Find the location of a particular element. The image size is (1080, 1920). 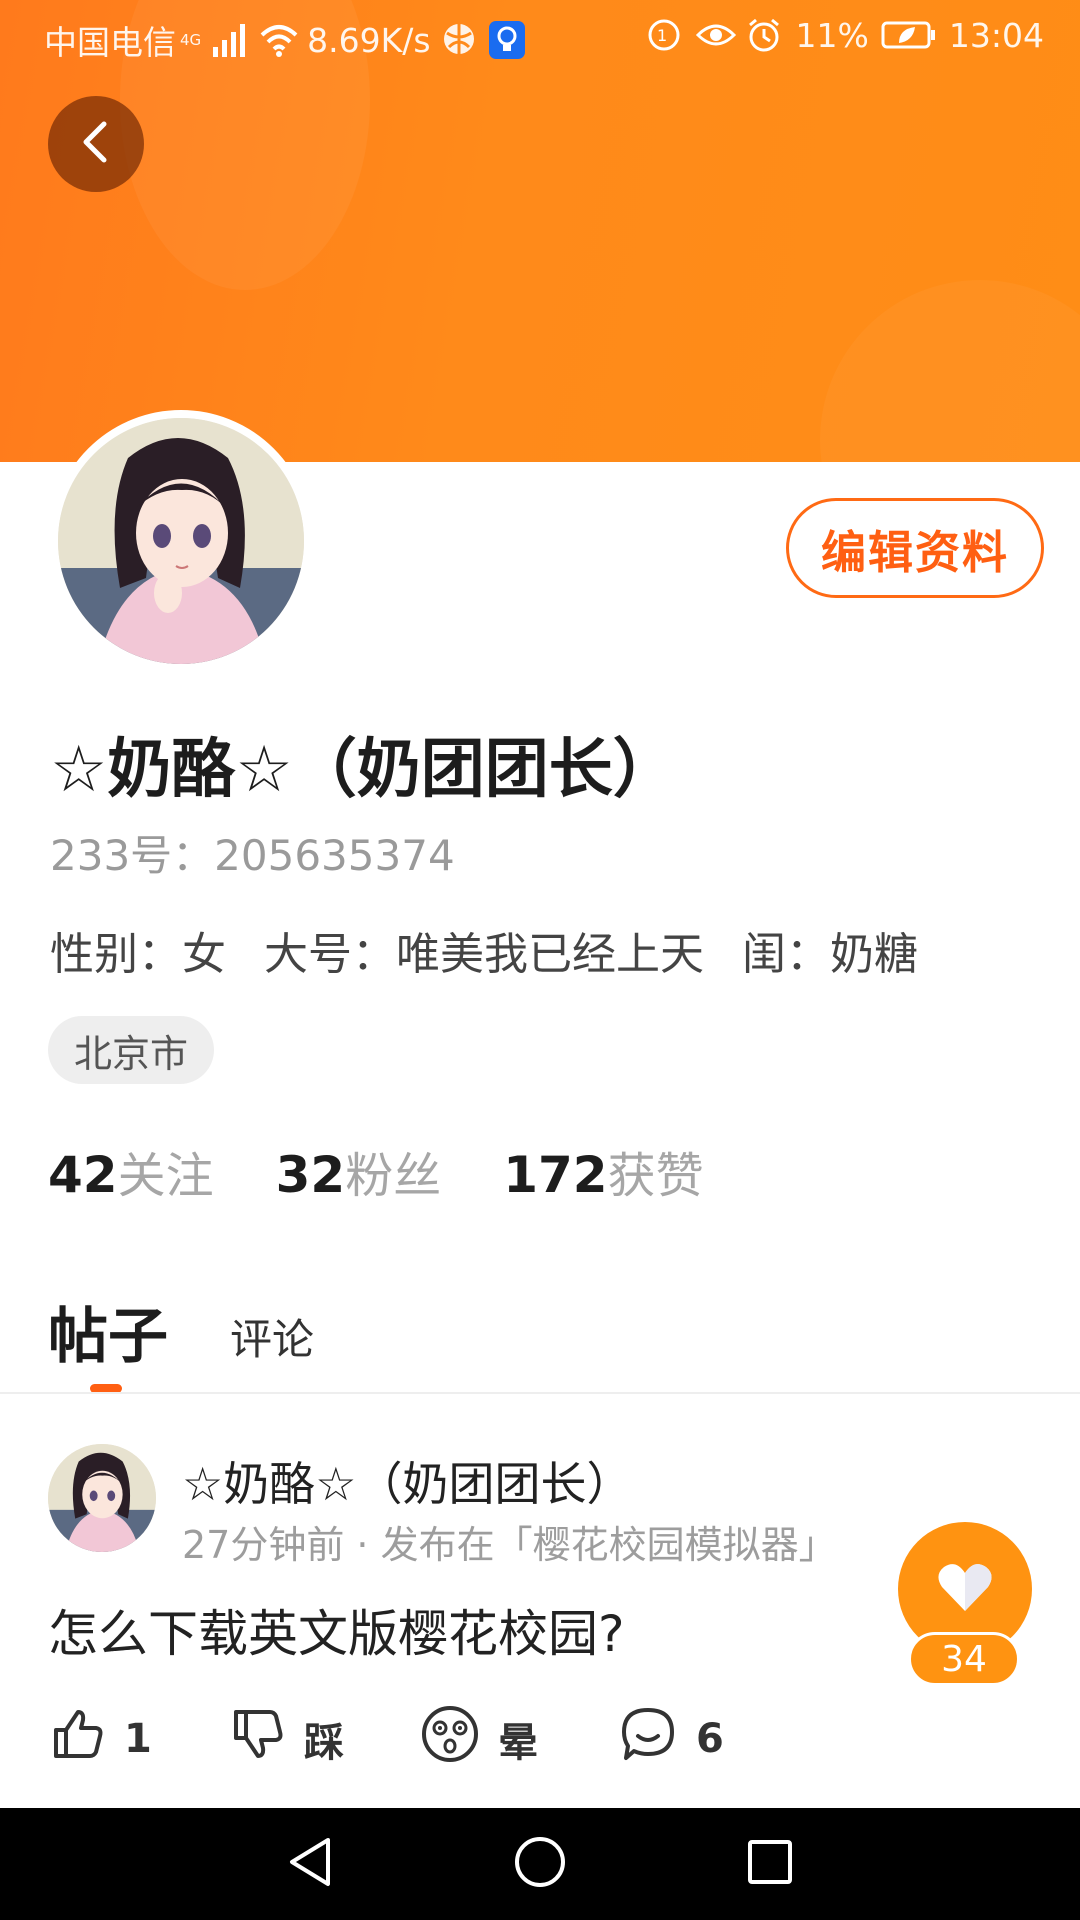

meta-label: 性别： is located at coordinates (116, 954).